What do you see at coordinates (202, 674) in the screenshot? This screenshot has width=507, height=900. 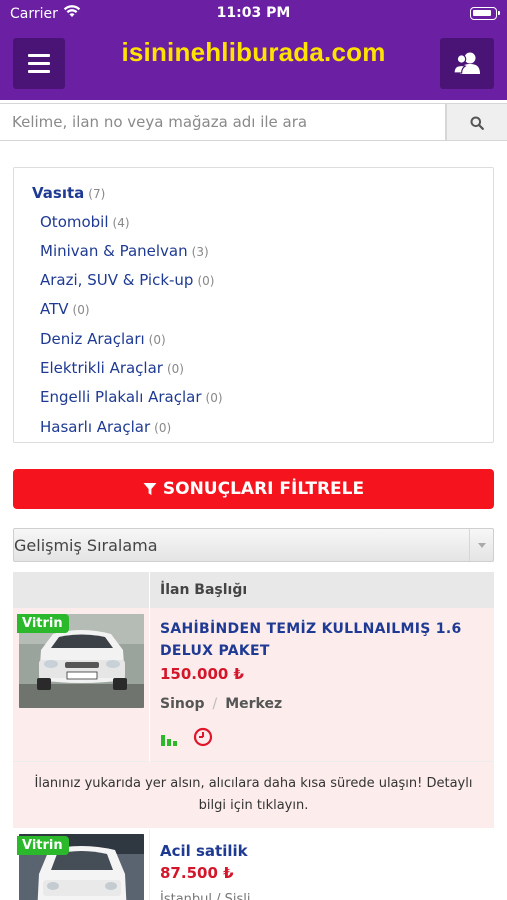 I see `listing-price: 150.000 ₺` at bounding box center [202, 674].